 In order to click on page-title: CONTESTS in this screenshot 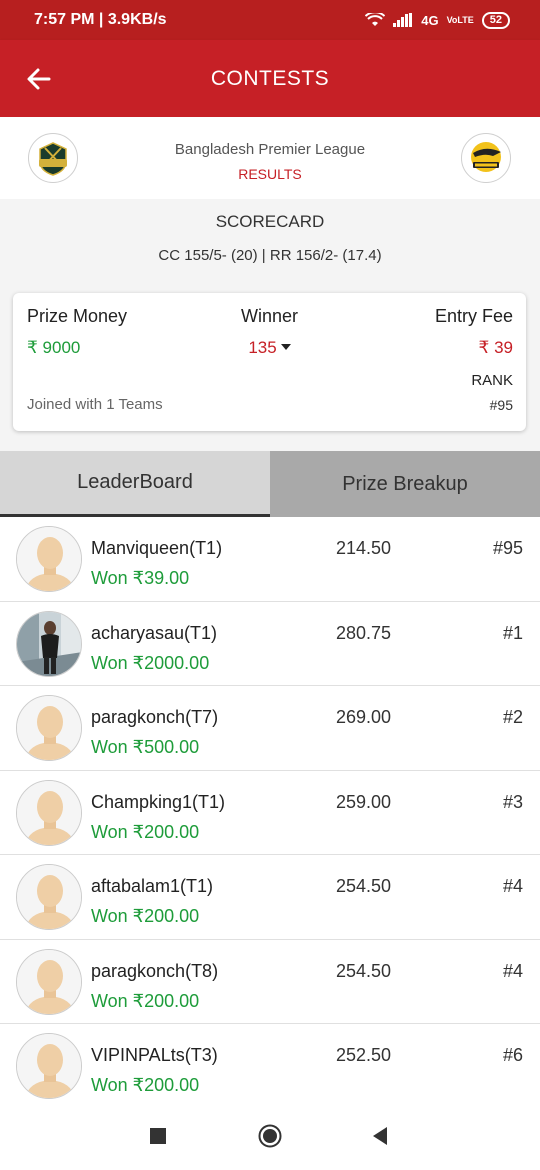, I will do `click(270, 78)`.